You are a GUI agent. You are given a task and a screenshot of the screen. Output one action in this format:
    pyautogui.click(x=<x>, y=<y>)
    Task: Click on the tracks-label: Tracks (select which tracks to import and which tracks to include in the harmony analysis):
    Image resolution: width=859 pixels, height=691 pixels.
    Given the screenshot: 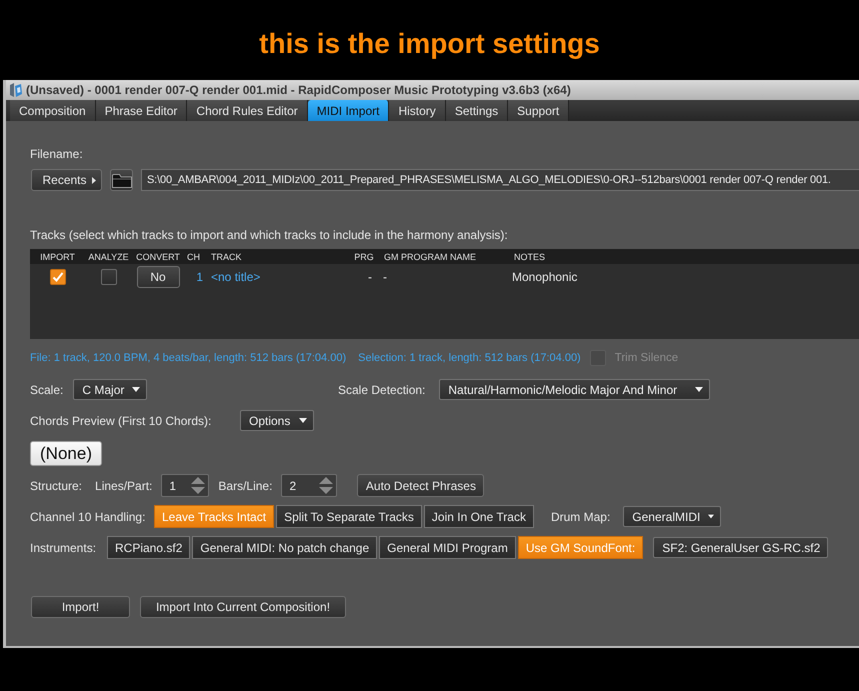 What is the action you would take?
    pyautogui.click(x=269, y=235)
    